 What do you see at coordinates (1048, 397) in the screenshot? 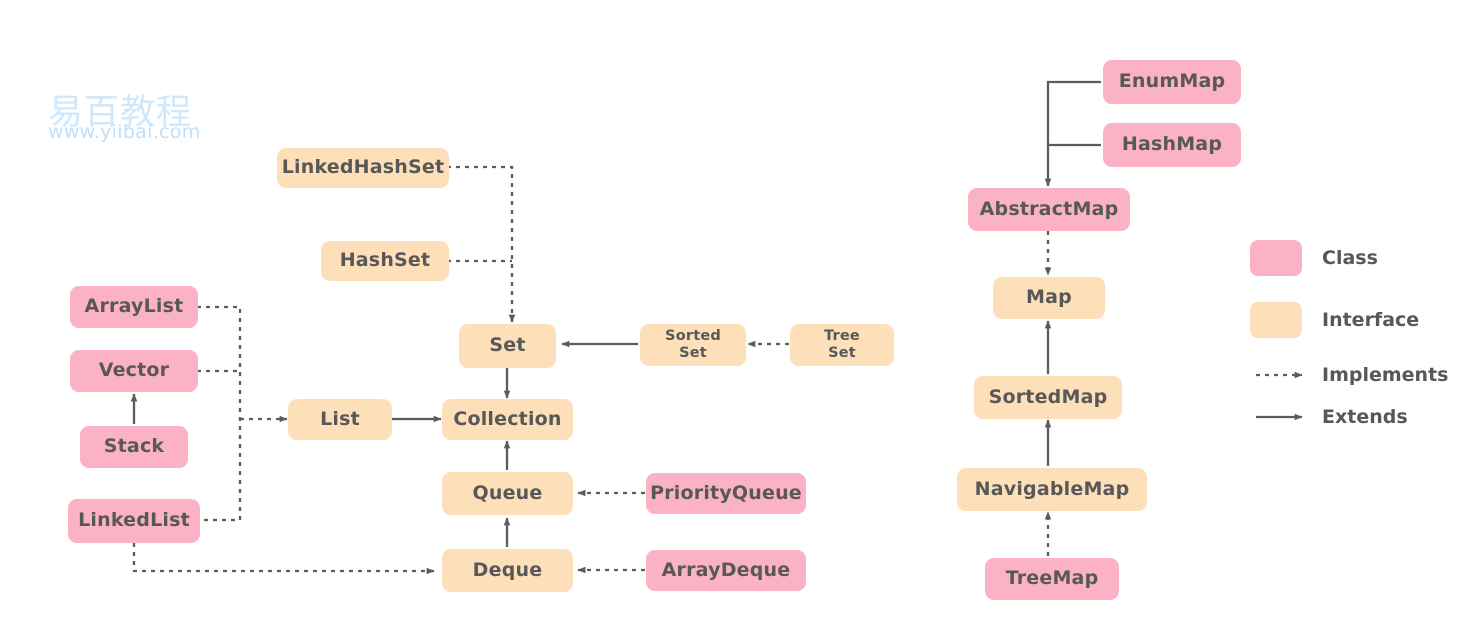
I see `node-sortedmap: SortedMap` at bounding box center [1048, 397].